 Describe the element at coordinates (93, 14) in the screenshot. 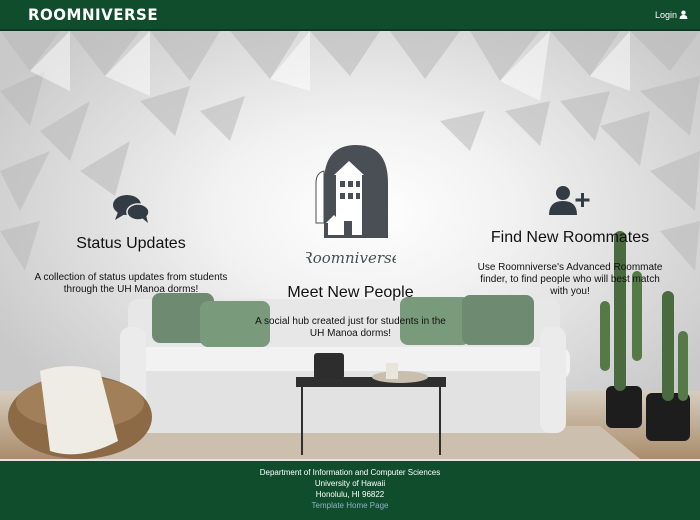

I see `brand-logo: ROOMNIVERSE` at that location.